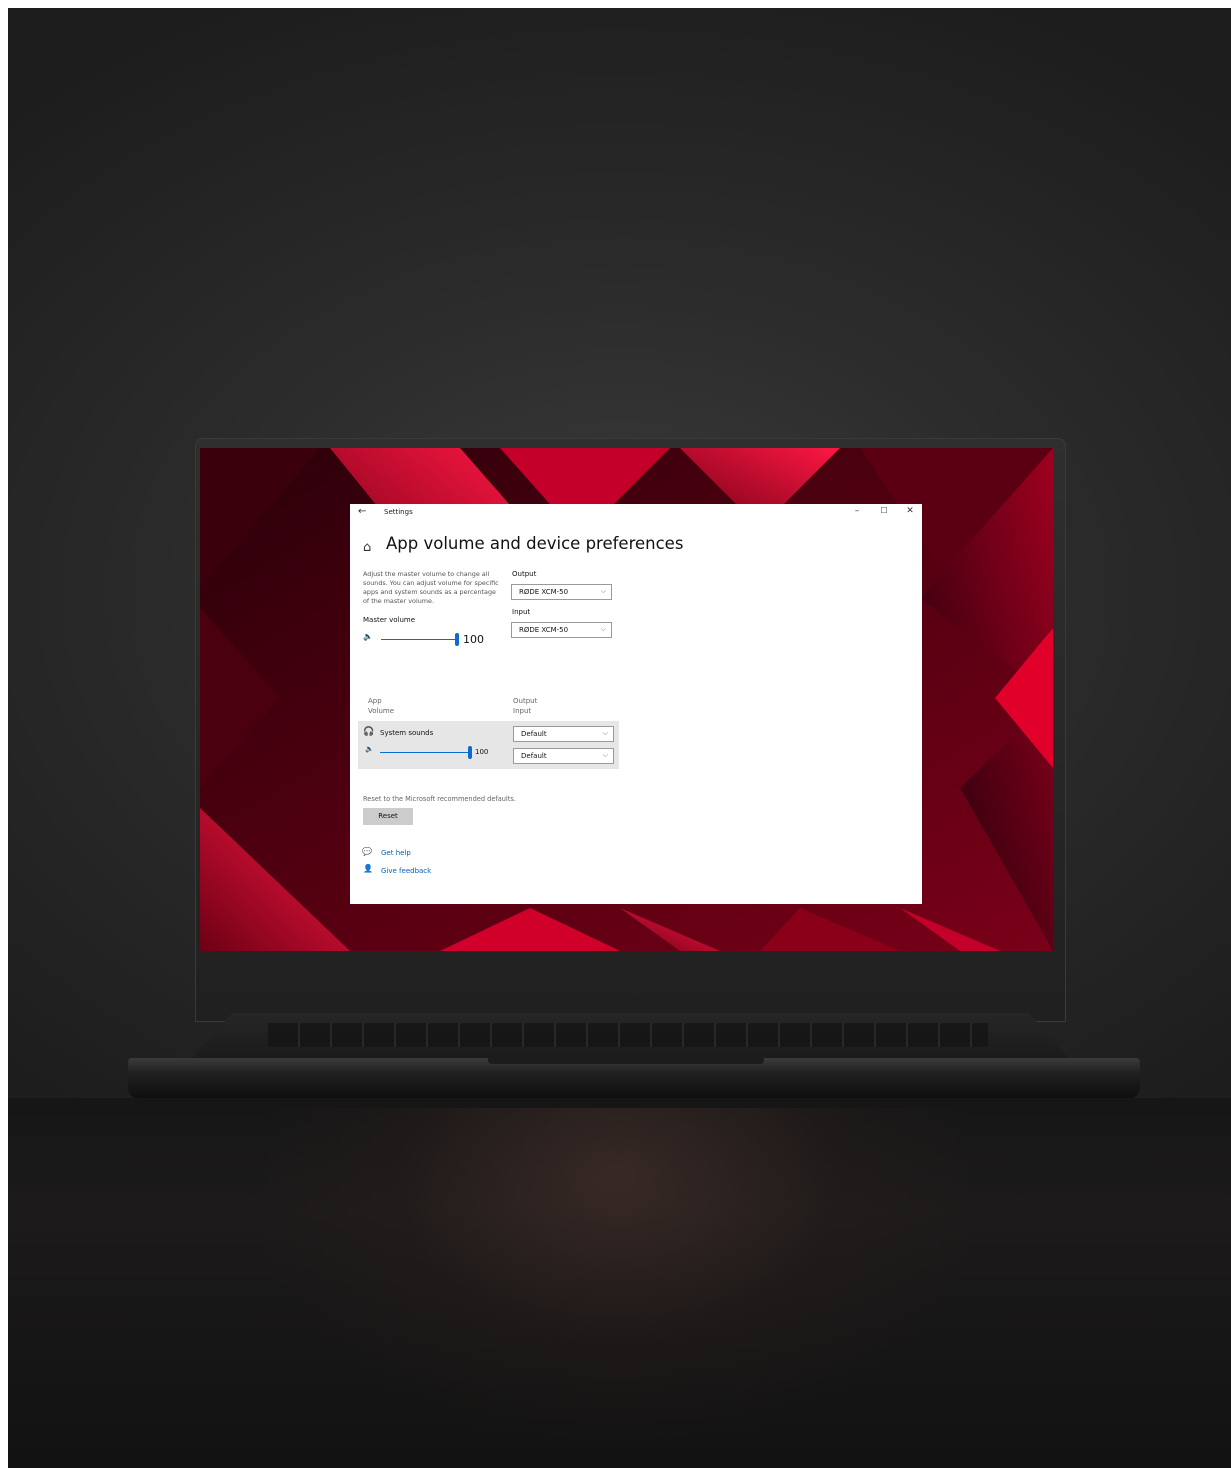  What do you see at coordinates (369, 732) in the screenshot?
I see `headphones-icon: 🎧` at bounding box center [369, 732].